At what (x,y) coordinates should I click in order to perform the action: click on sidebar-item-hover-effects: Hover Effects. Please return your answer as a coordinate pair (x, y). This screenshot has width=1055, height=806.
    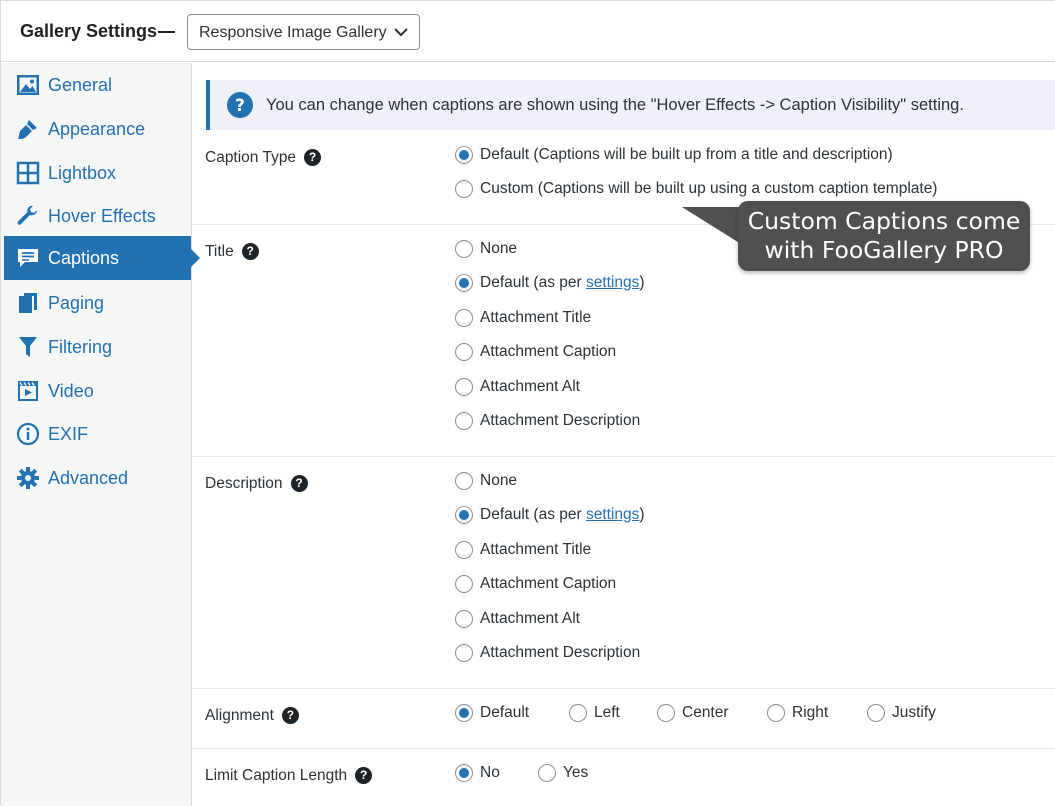
    Looking at the image, I should click on (97, 216).